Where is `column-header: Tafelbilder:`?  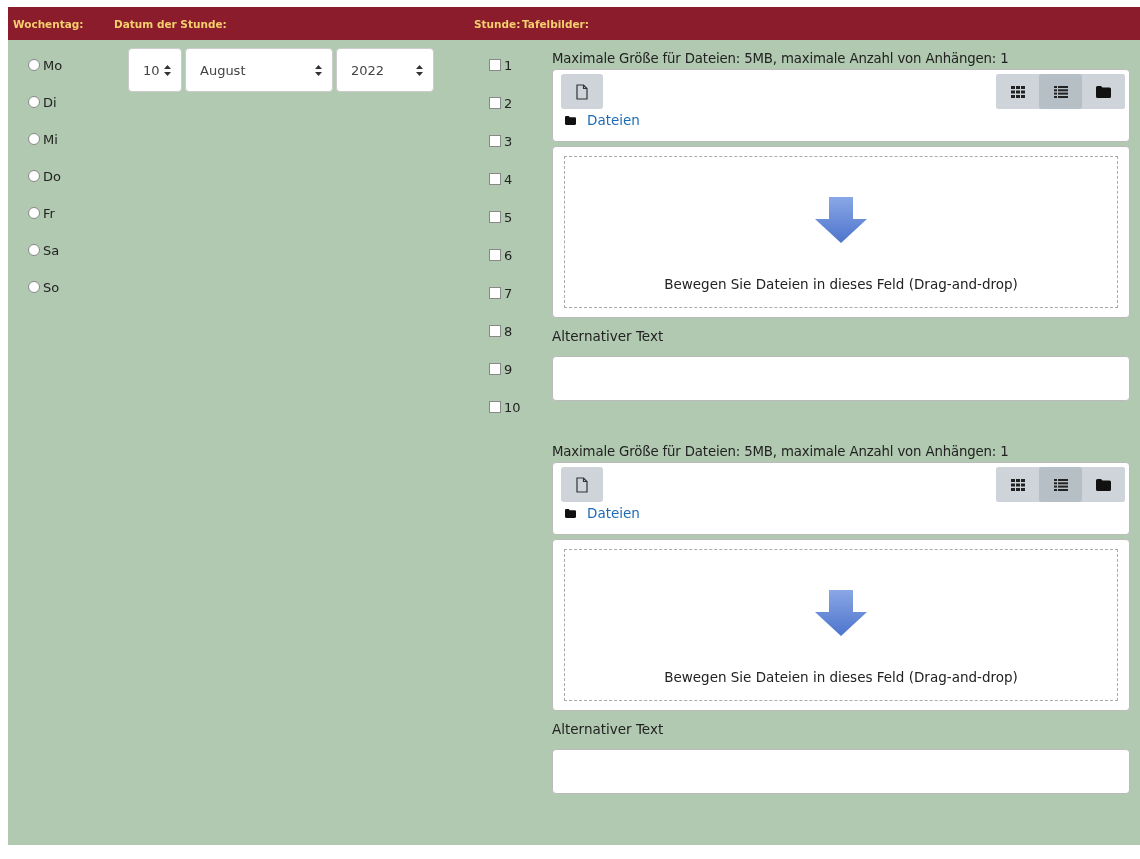
column-header: Tafelbilder: is located at coordinates (555, 23).